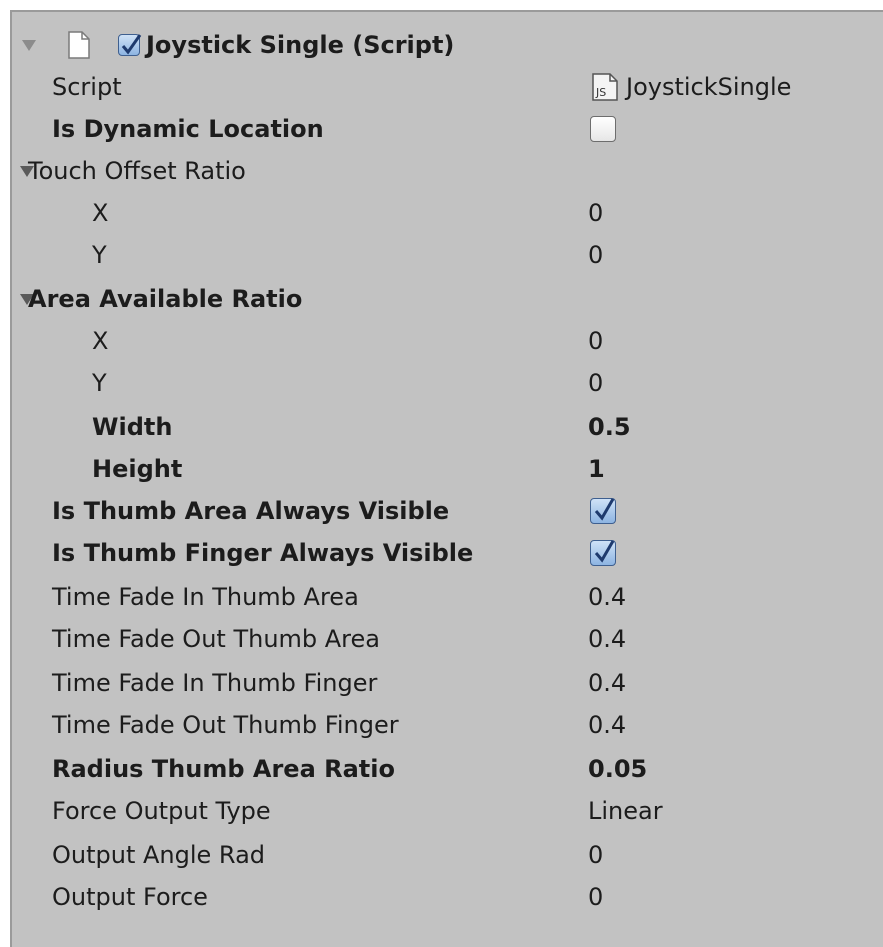  I want to click on touch-offset-y-label: Y, so click(99, 255).